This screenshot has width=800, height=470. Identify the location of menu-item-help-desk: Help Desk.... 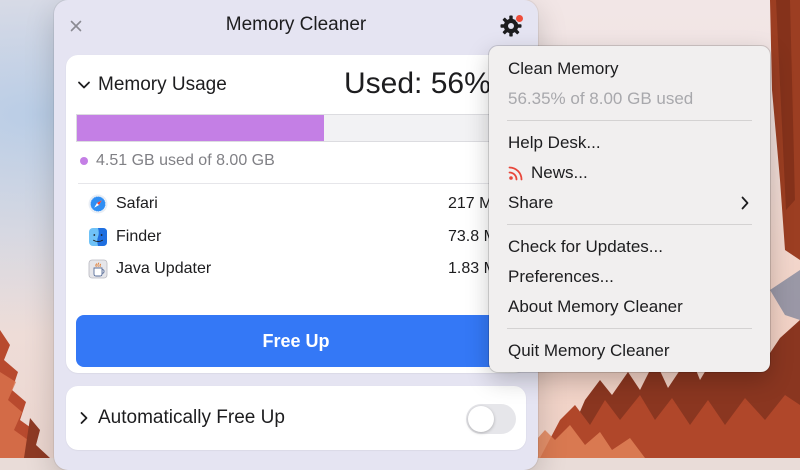
(629, 143).